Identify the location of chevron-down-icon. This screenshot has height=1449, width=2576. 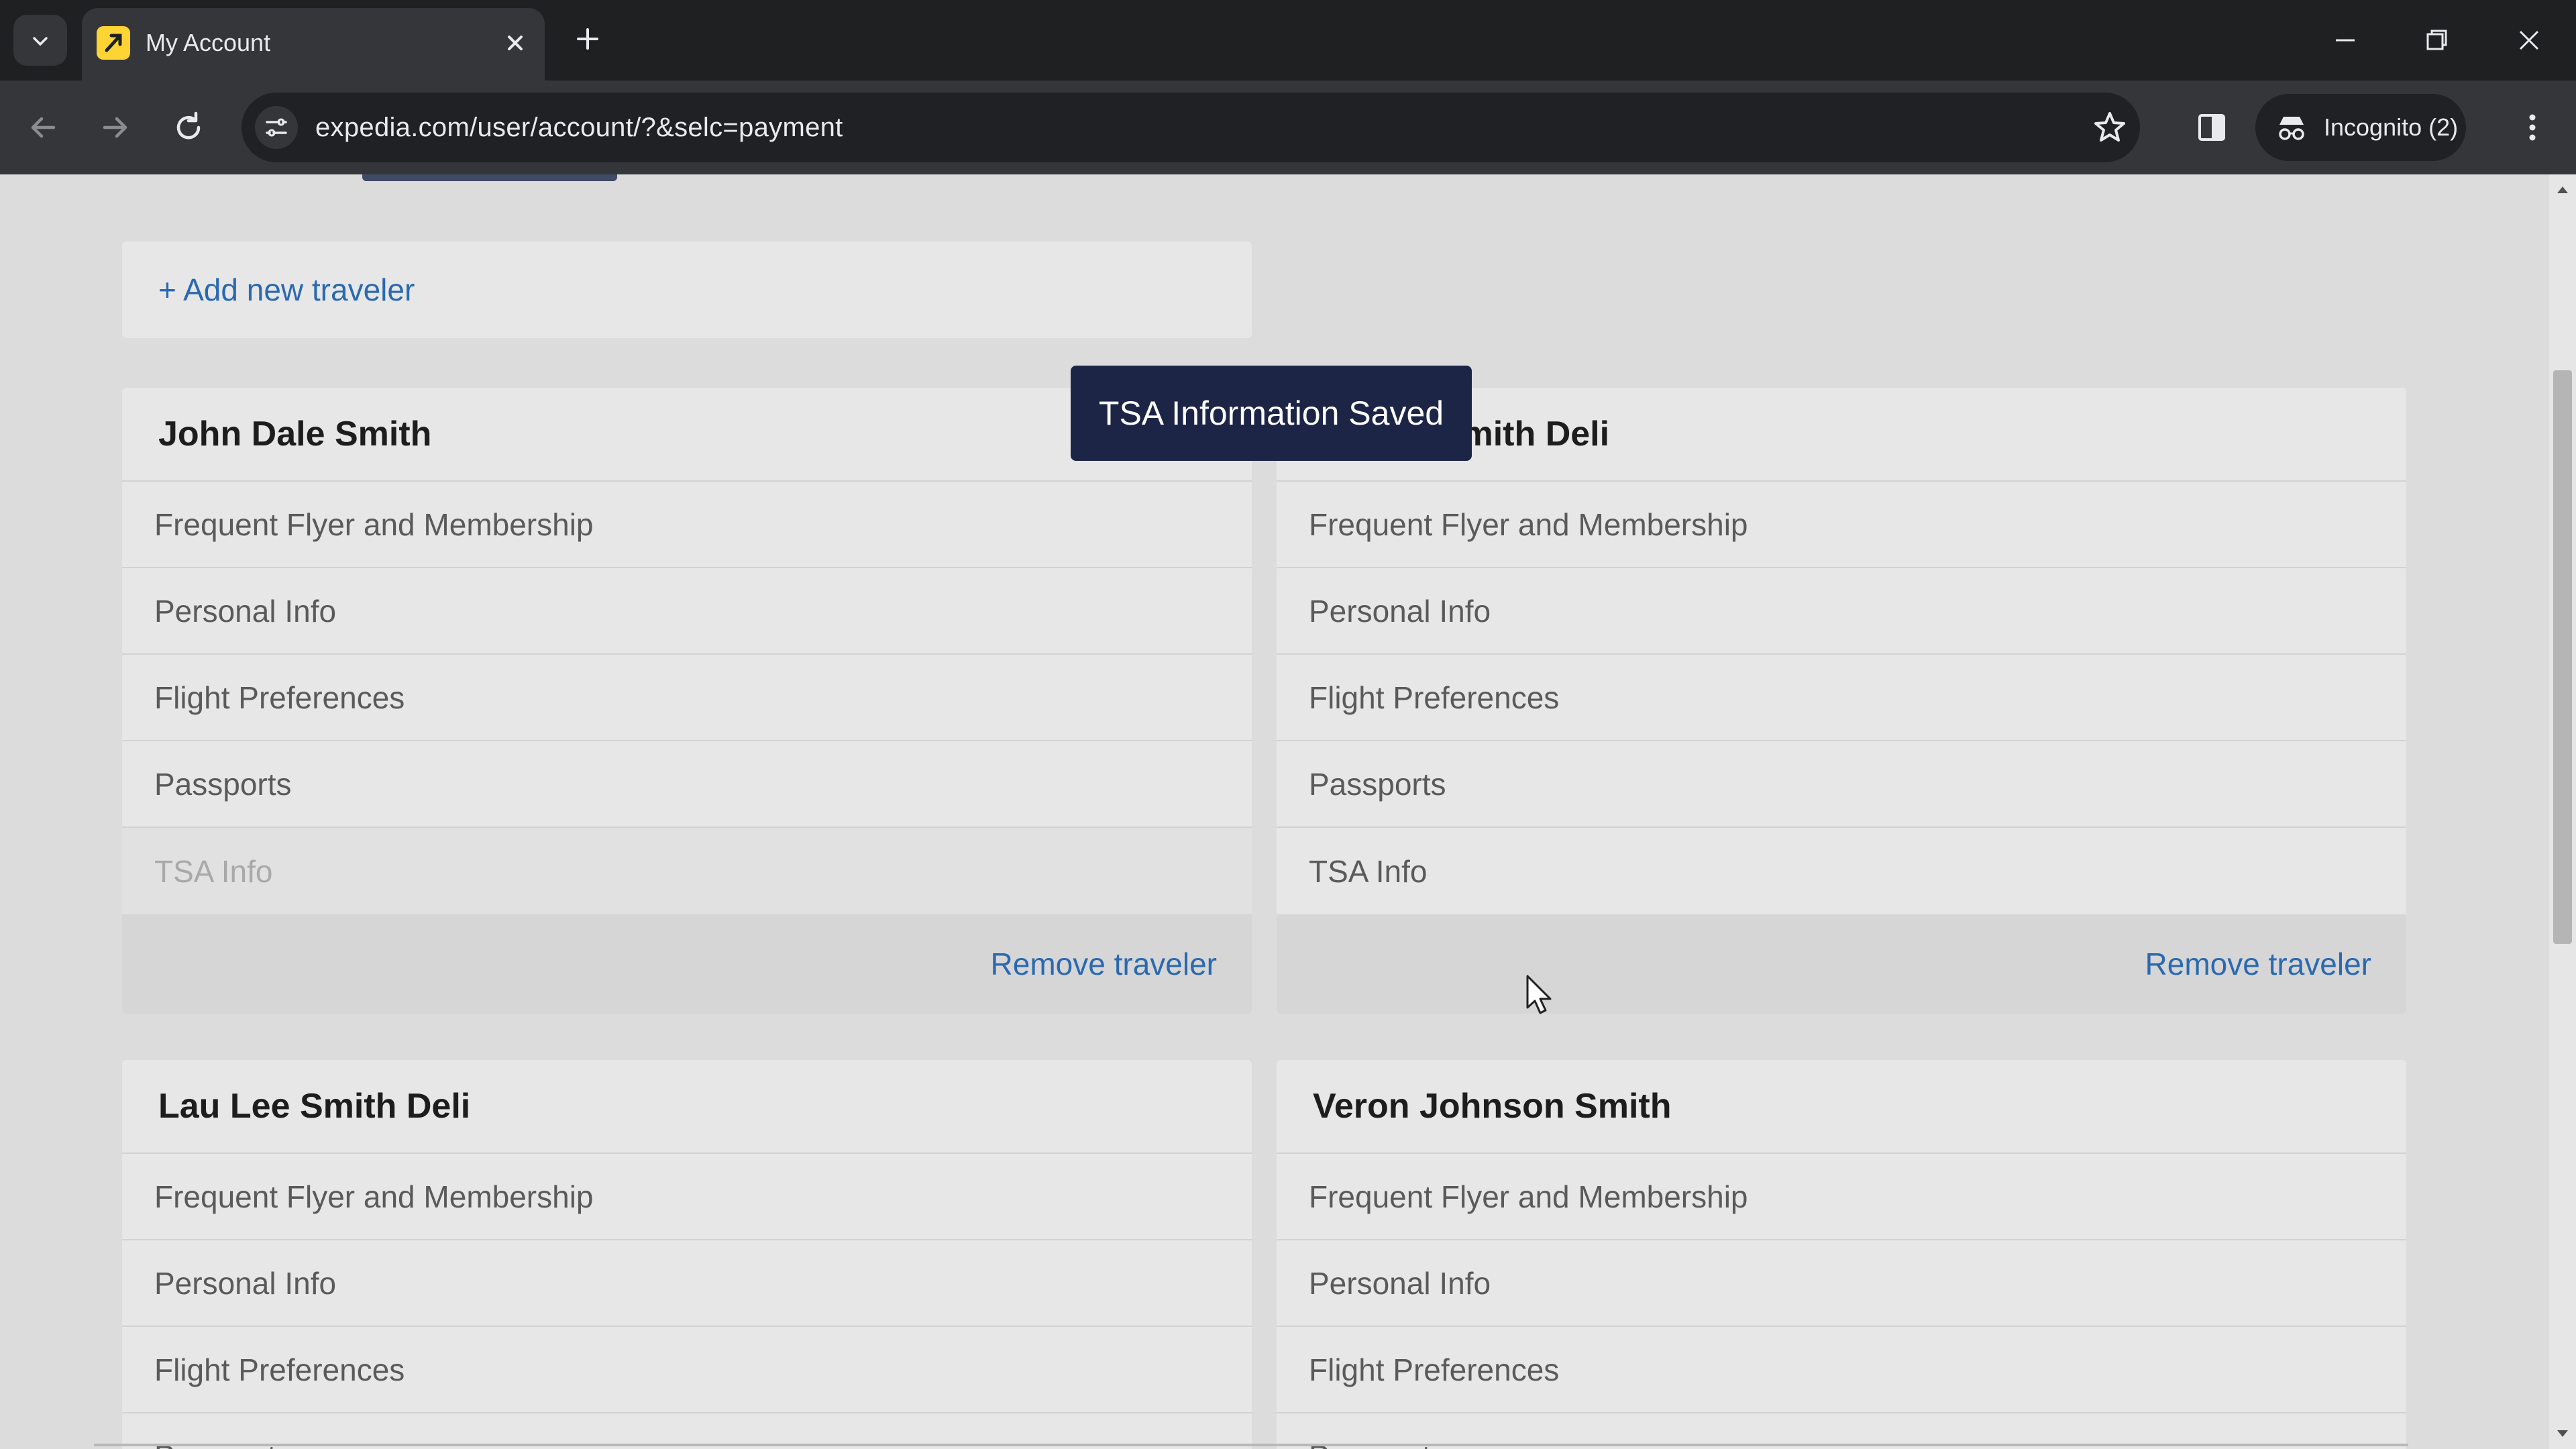
(40, 41).